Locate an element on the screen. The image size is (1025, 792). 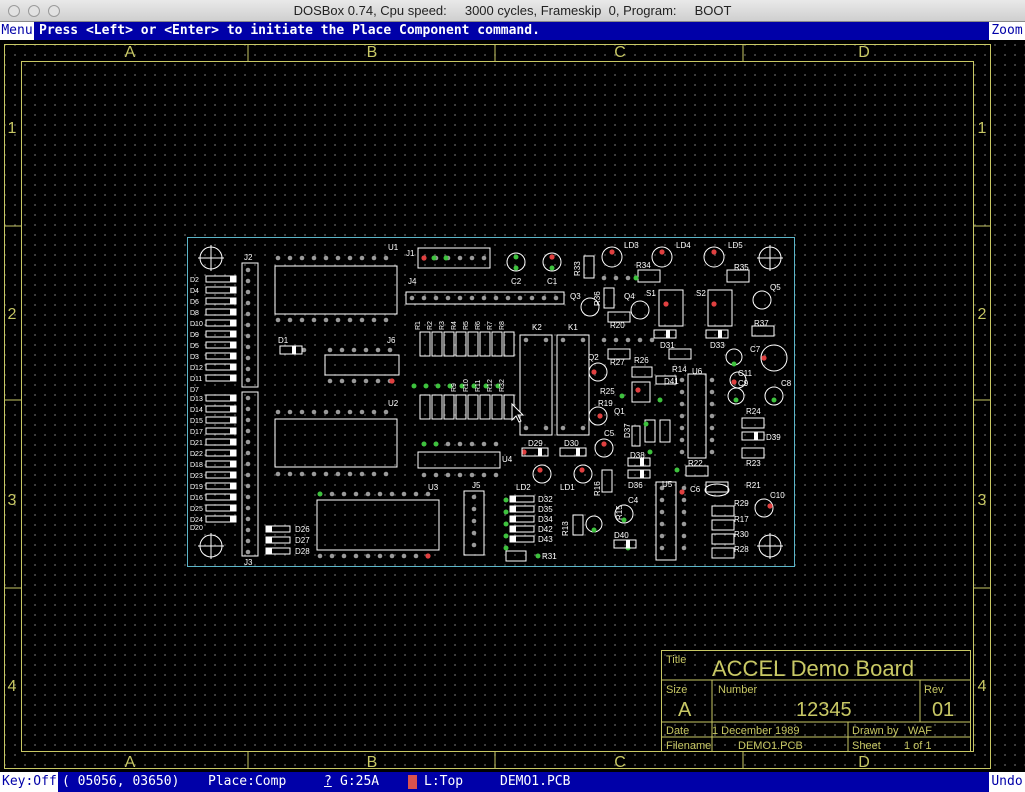
svg-text: S2 is located at coordinates (701, 293).